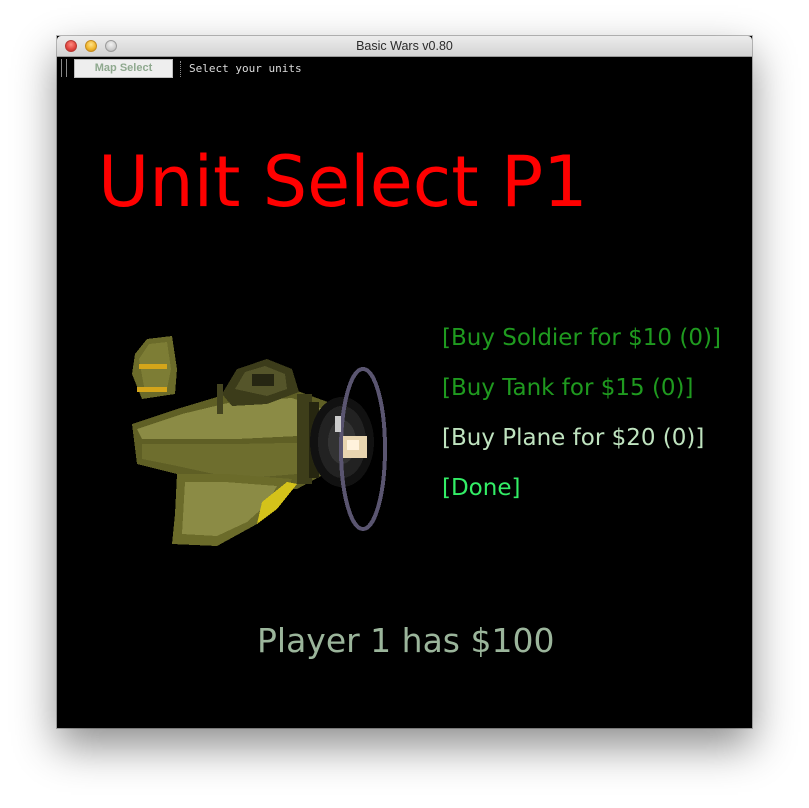 The width and height of the screenshot is (809, 808). What do you see at coordinates (568, 388) in the screenshot?
I see `buy-tank-option: [Buy Tank for $15 (0)]` at bounding box center [568, 388].